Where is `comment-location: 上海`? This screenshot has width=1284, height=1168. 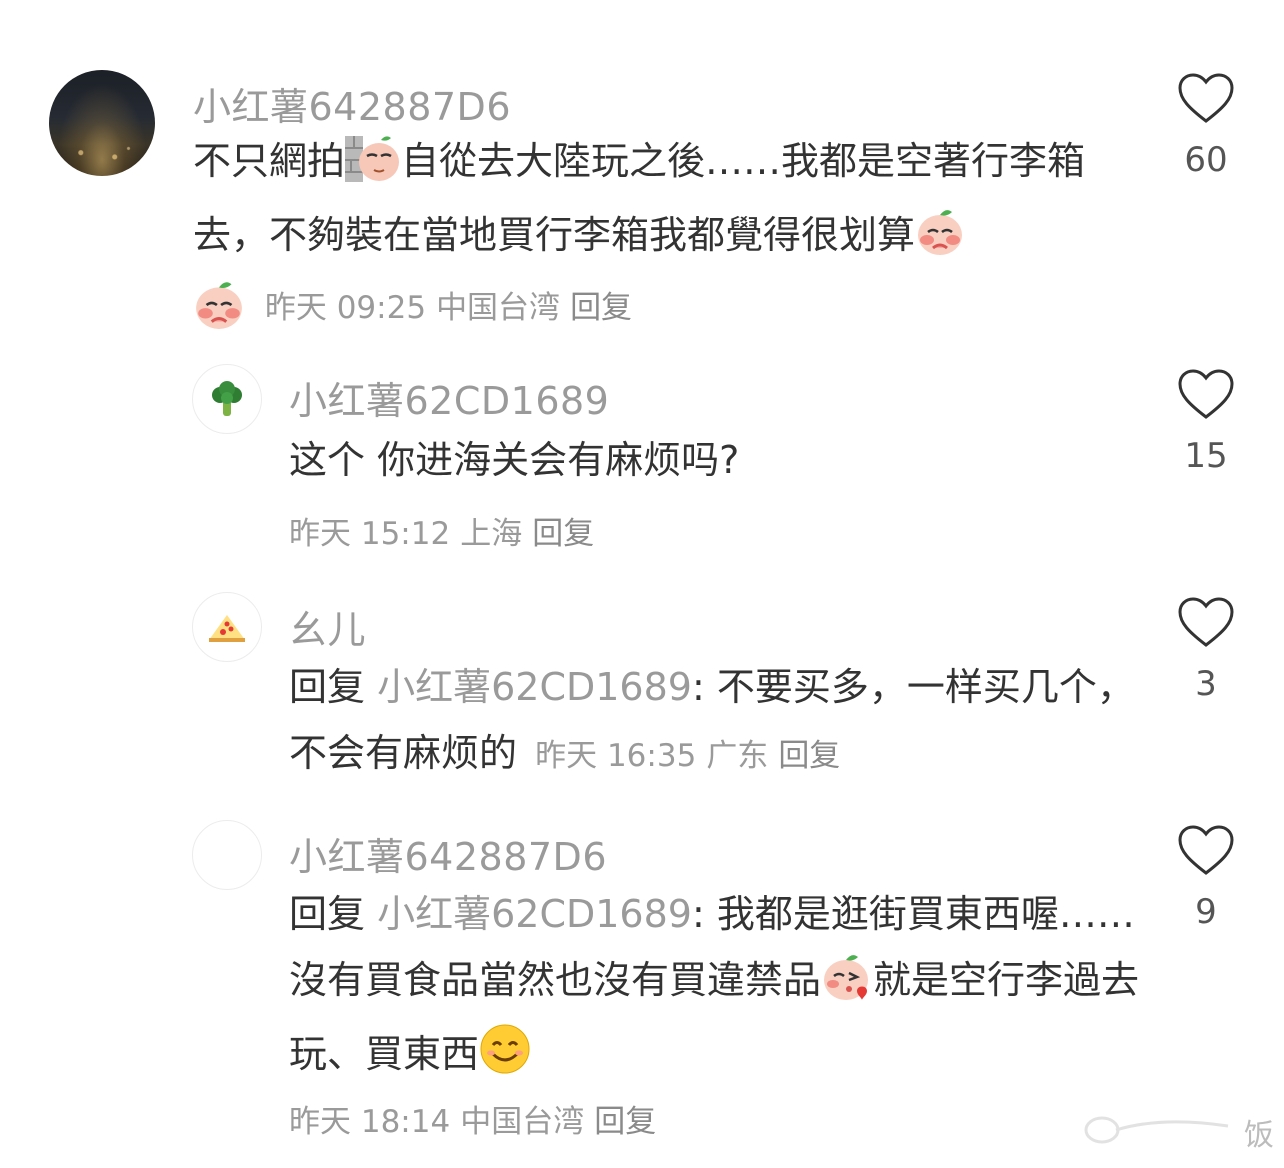
comment-location: 上海 is located at coordinates (491, 534).